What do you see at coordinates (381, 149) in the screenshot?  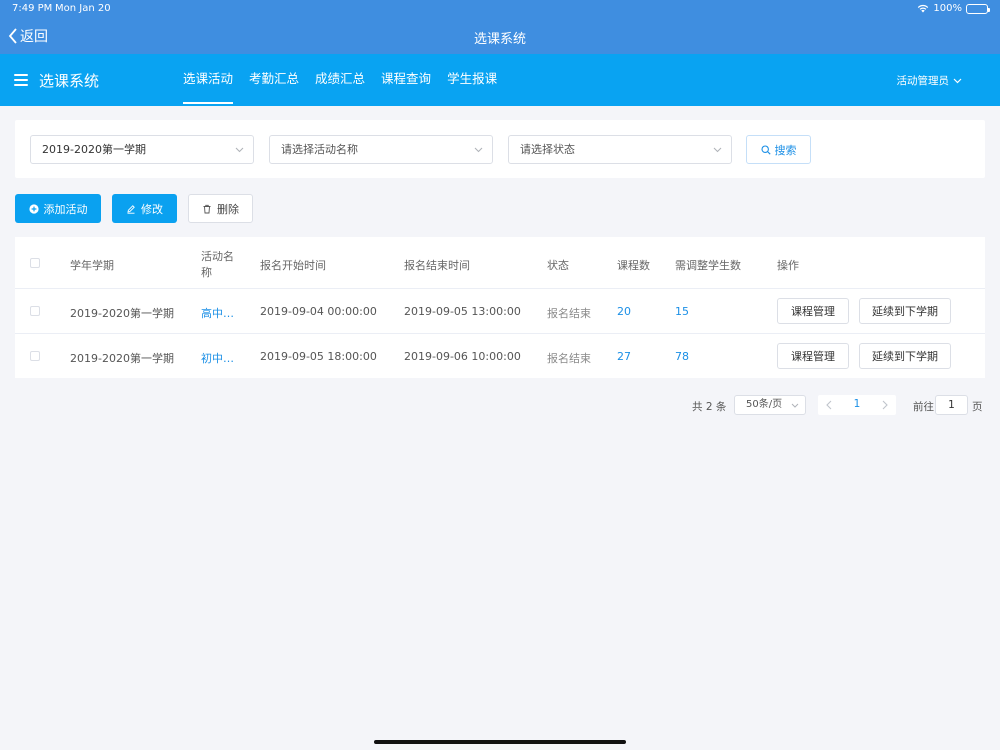 I see `activity-name-select: 请选择活动名称` at bounding box center [381, 149].